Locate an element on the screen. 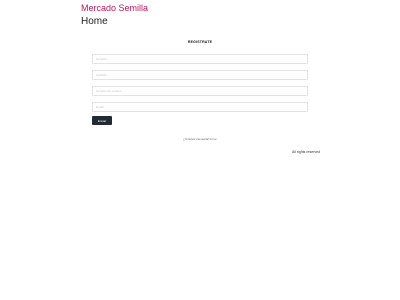  last-name-input is located at coordinates (200, 75).